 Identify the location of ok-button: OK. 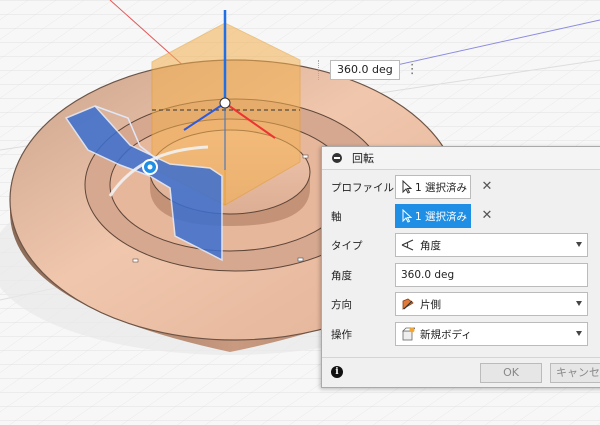
(511, 373).